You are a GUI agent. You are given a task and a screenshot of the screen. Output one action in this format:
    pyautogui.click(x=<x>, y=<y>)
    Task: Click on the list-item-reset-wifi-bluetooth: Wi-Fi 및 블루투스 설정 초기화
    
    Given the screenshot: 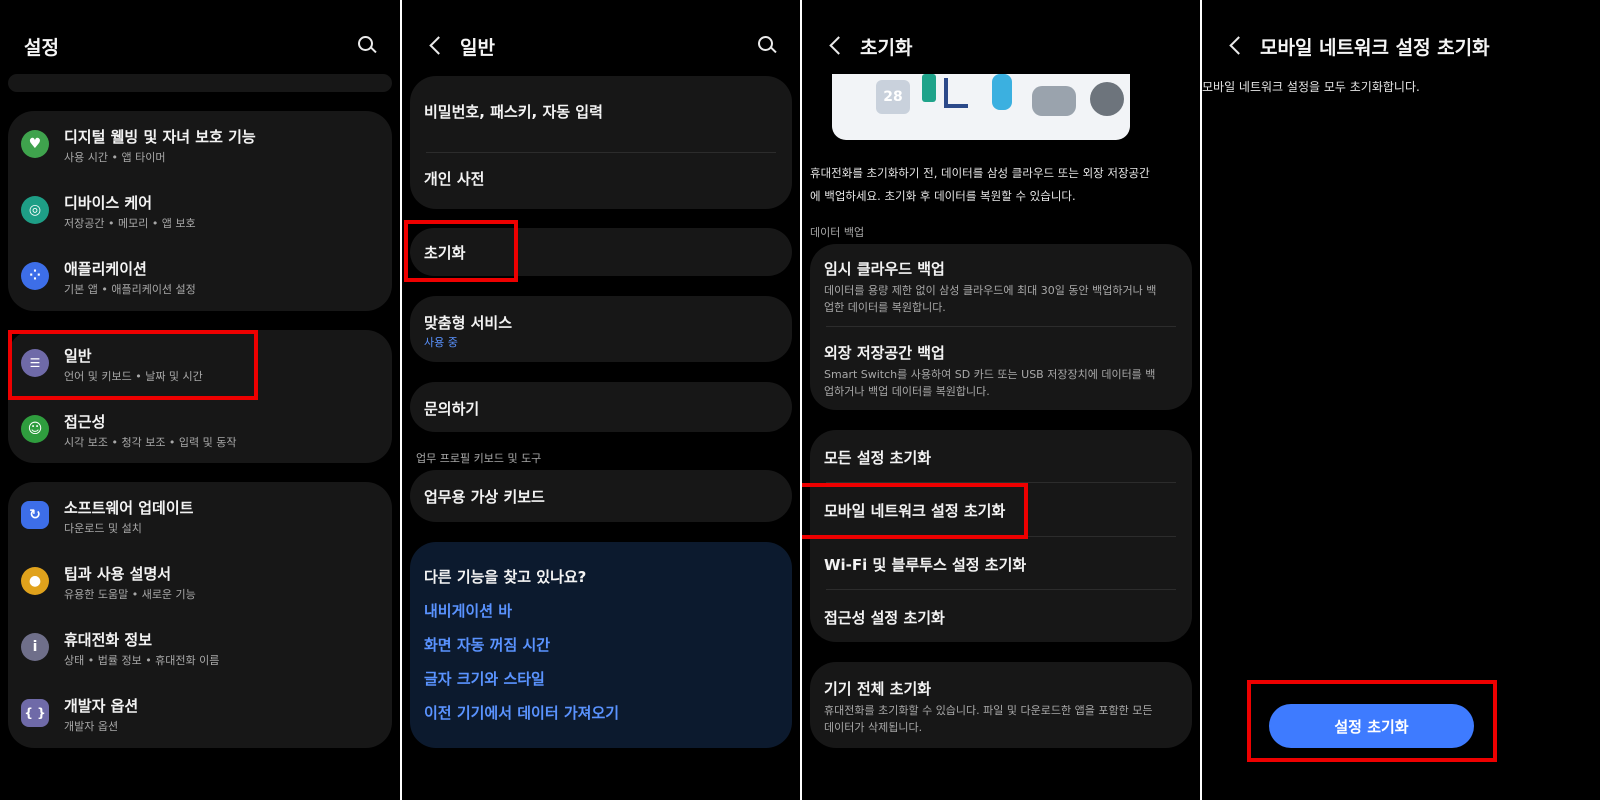 What is the action you would take?
    pyautogui.click(x=1001, y=563)
    